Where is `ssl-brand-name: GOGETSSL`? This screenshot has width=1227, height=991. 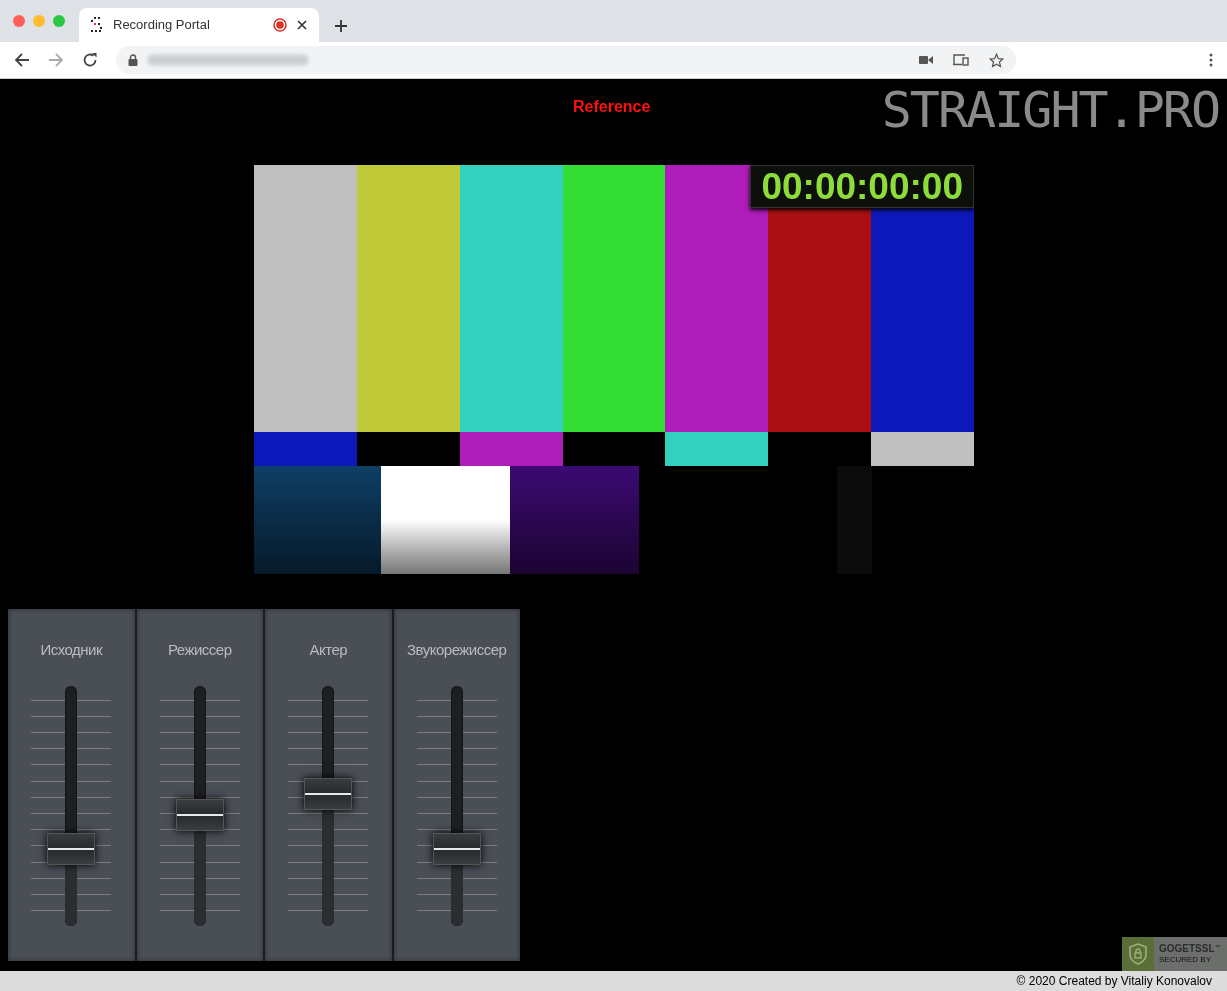
ssl-brand-name: GOGETSSL is located at coordinates (1187, 949).